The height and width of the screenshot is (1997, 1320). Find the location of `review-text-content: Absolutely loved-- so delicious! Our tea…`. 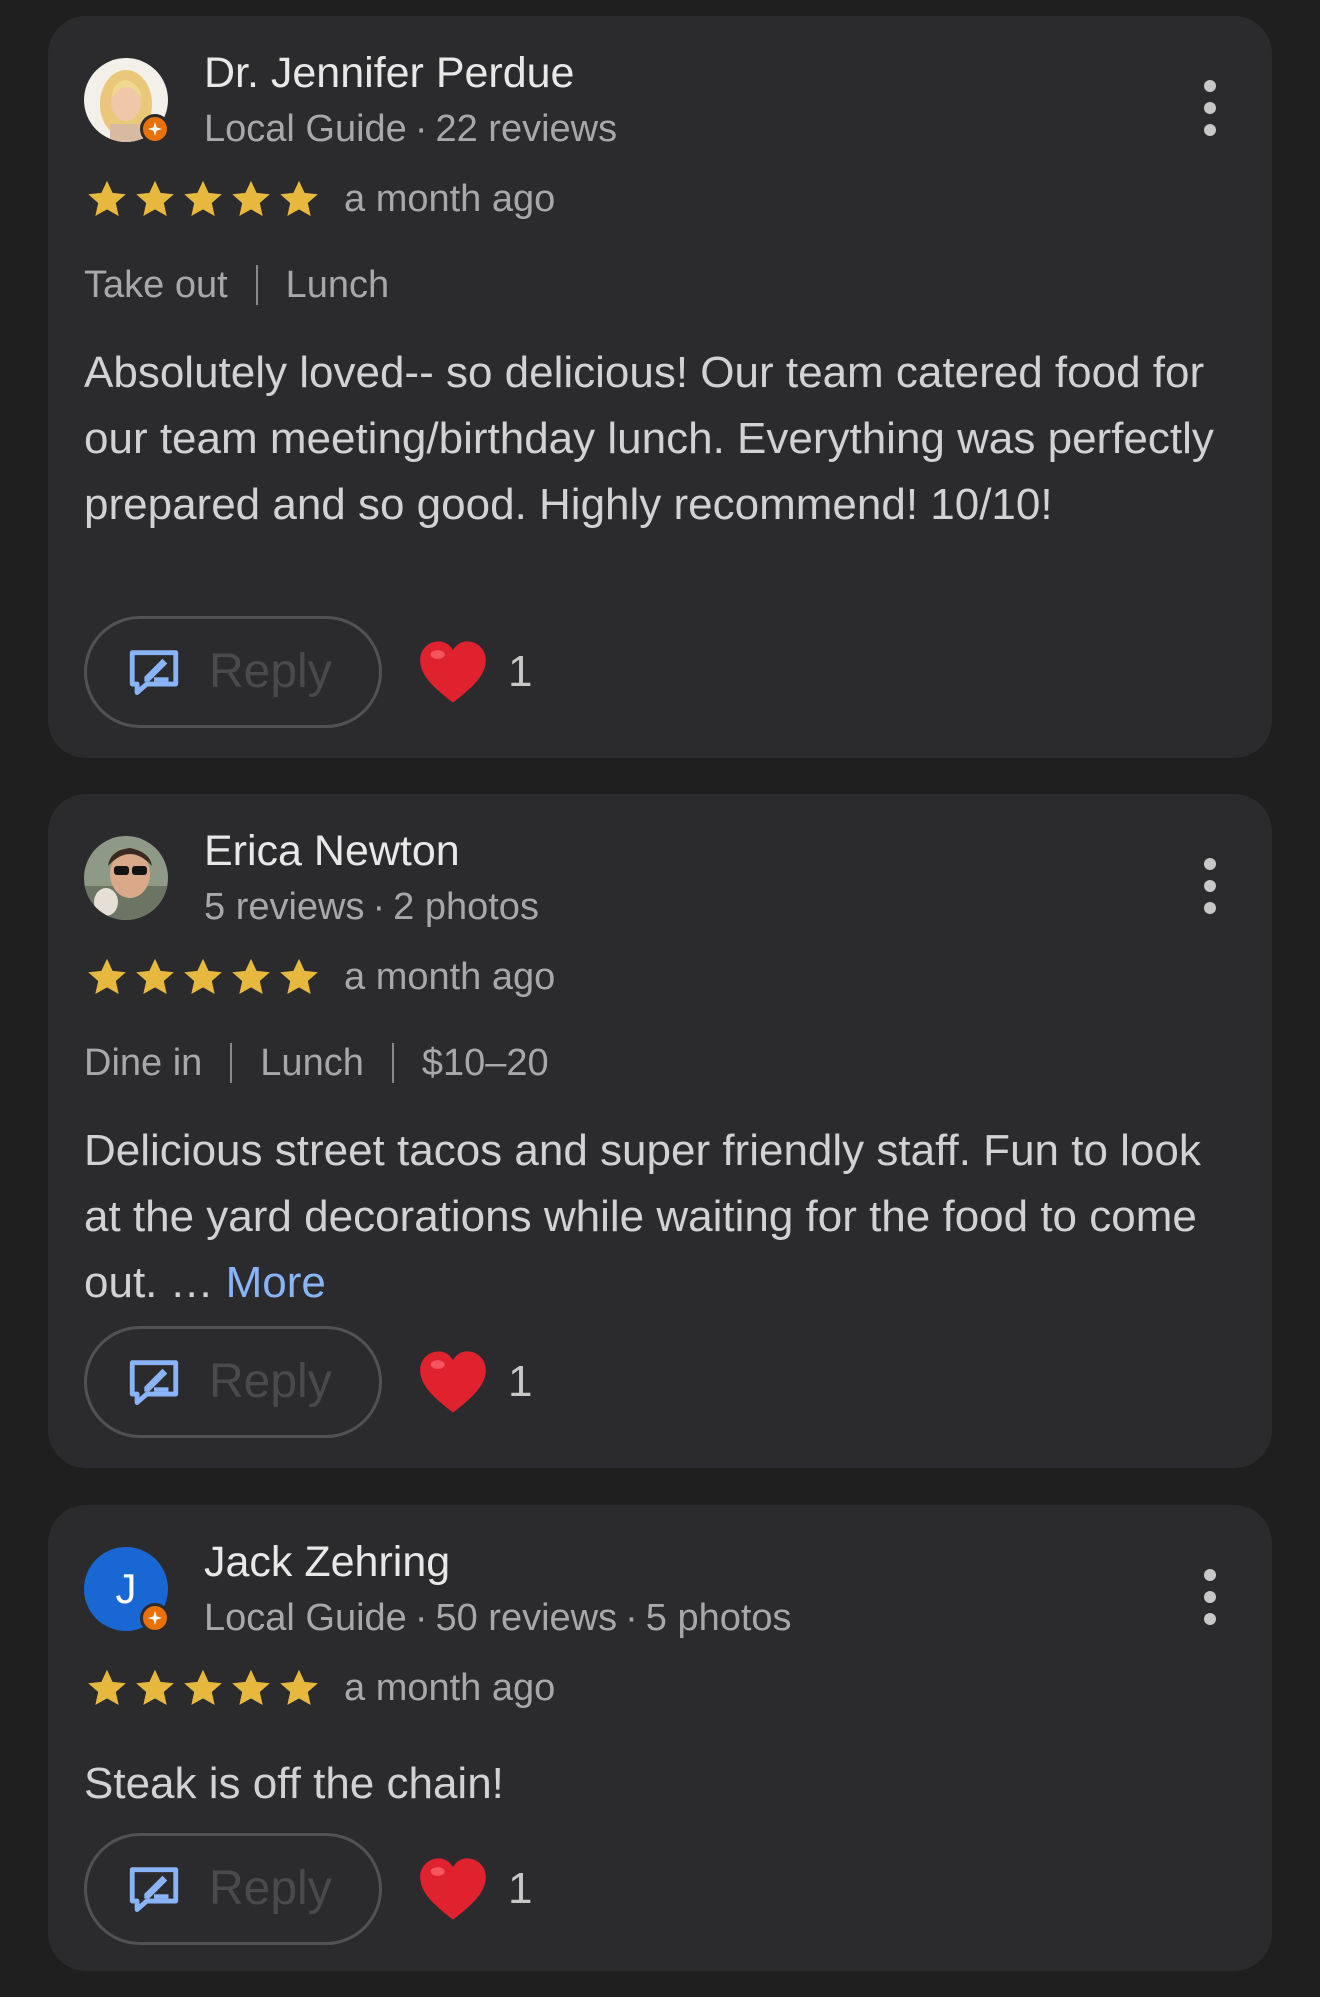

review-text-content: Absolutely loved-- so delicious! Our tea… is located at coordinates (649, 438).